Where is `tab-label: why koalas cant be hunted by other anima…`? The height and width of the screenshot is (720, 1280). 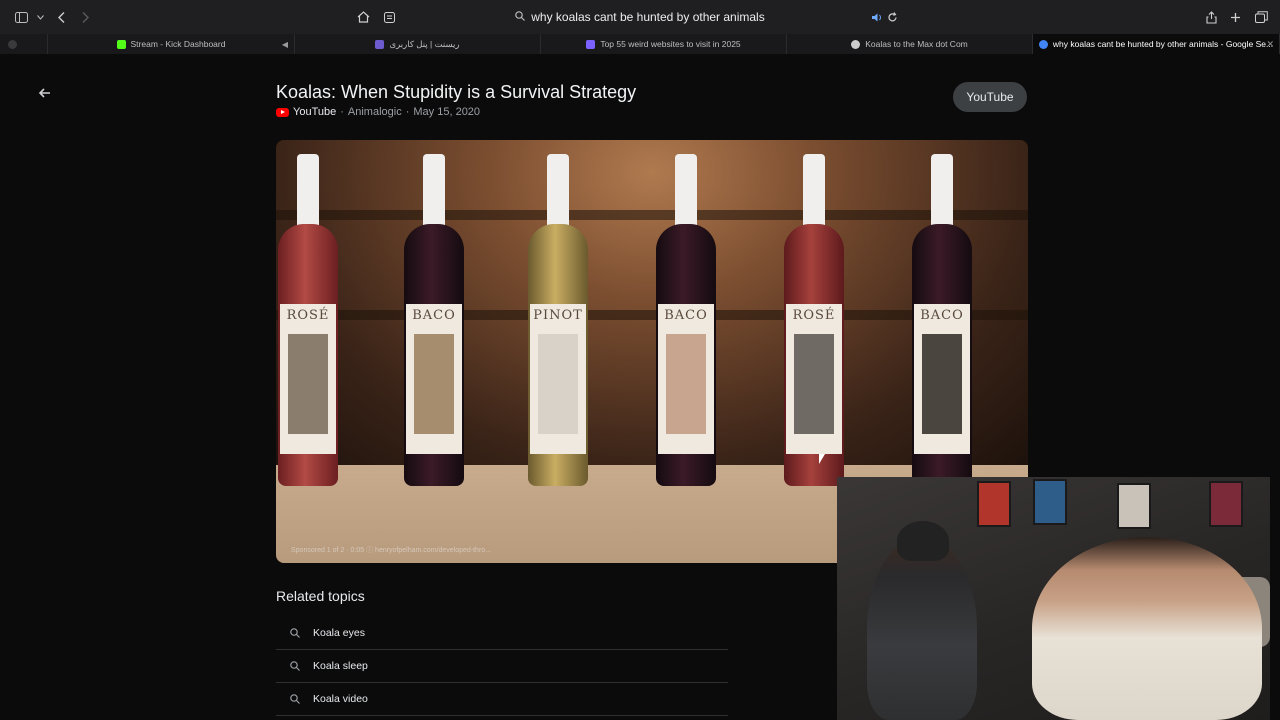 tab-label: why koalas cant be hunted by other anima… is located at coordinates (1163, 44).